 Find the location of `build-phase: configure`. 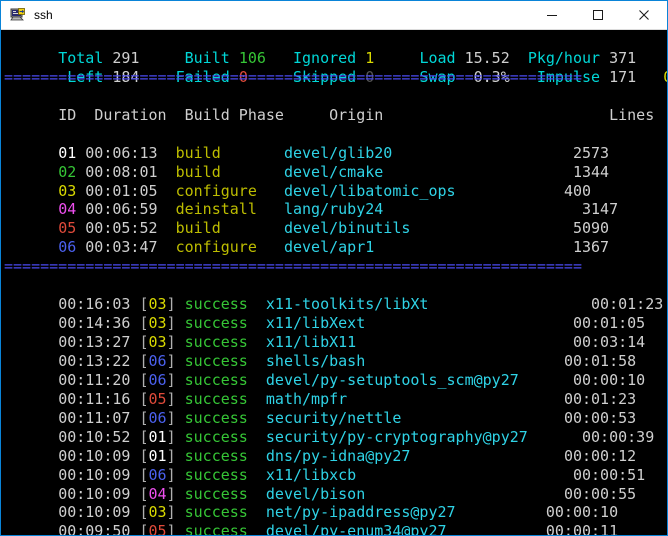

build-phase: configure is located at coordinates (216, 247).